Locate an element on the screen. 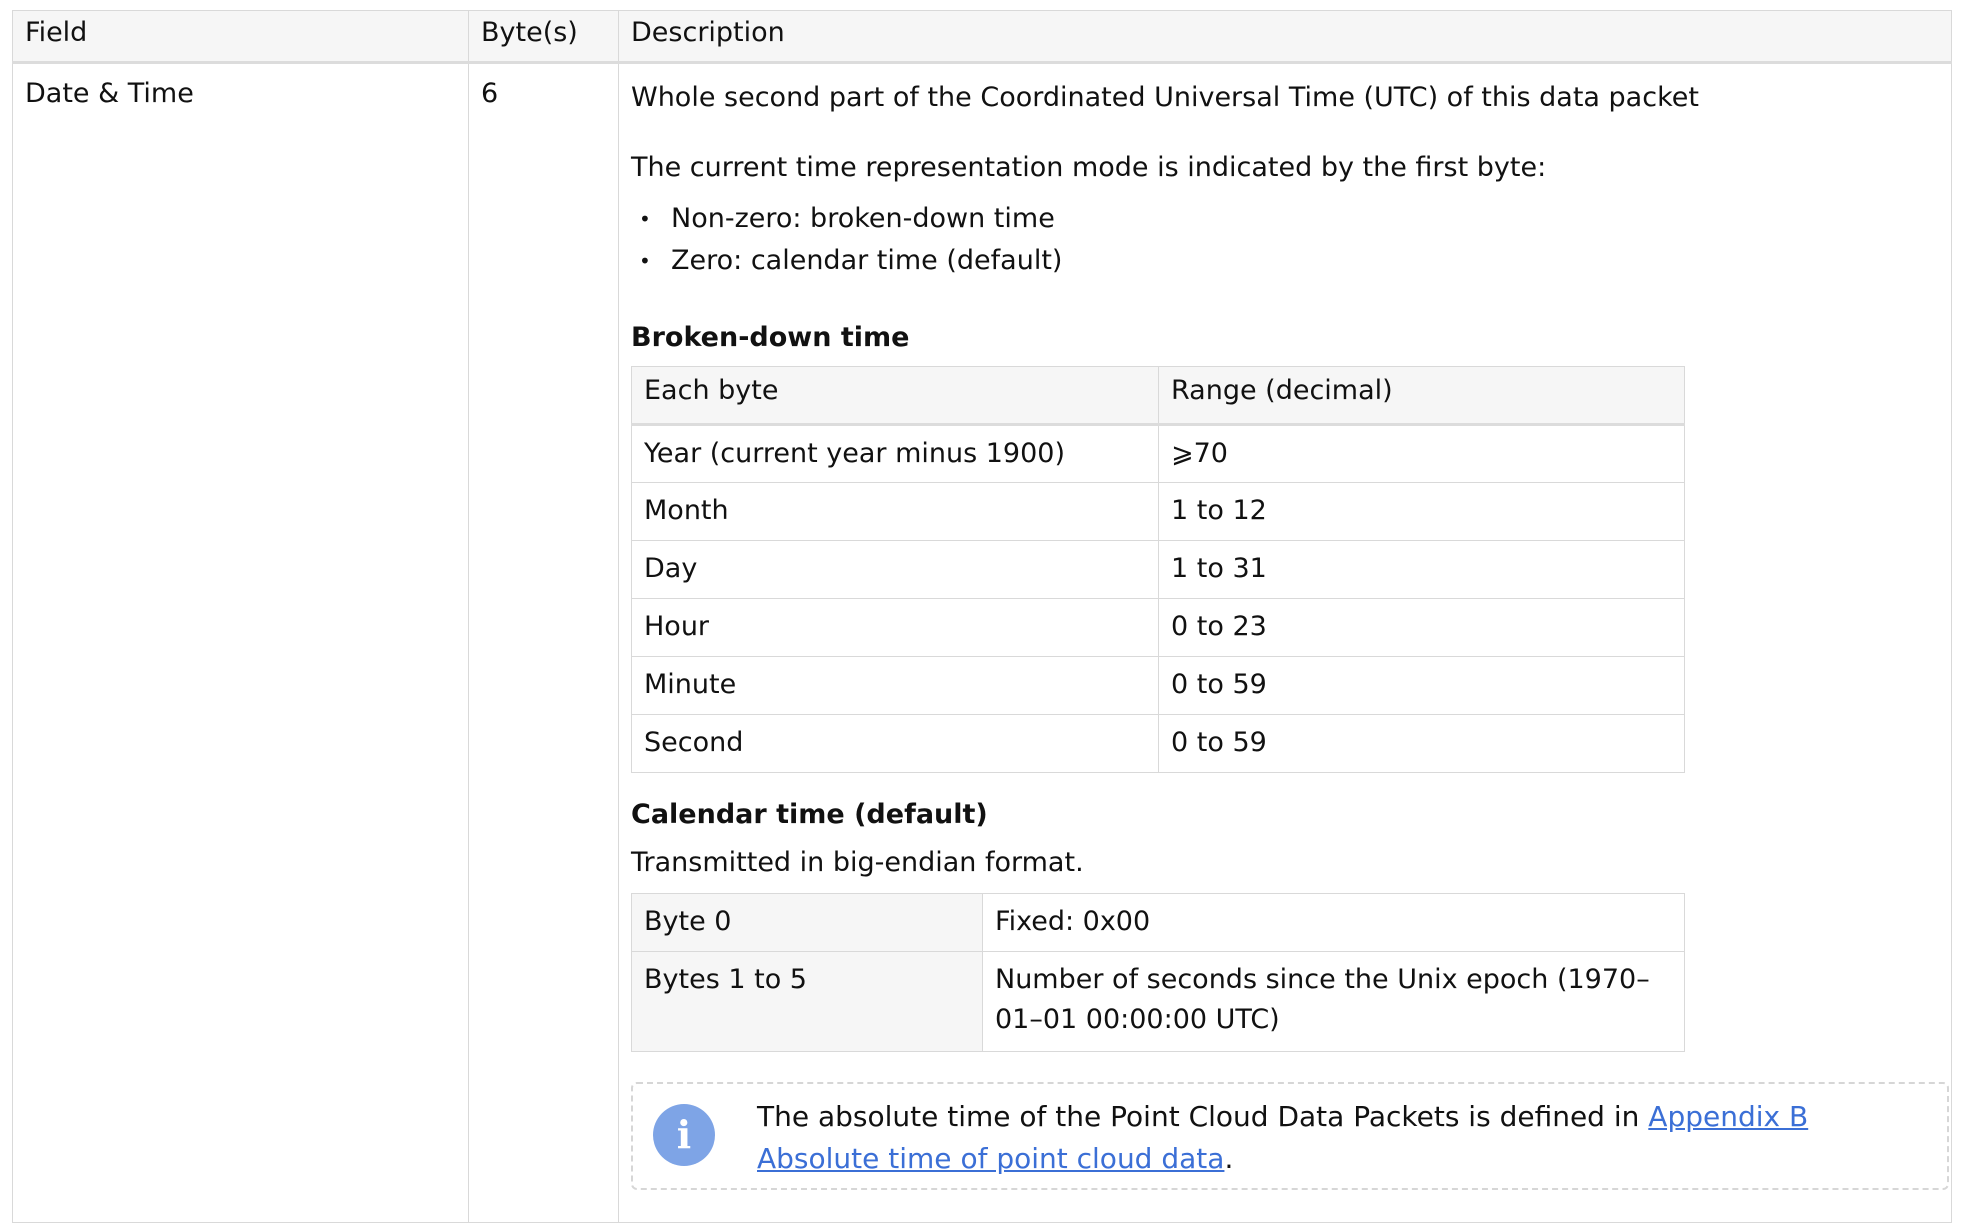 Image resolution: width=1961 pixels, height=1223 pixels. broken-down-header: Each byte Range (decimal) is located at coordinates (1158, 396).